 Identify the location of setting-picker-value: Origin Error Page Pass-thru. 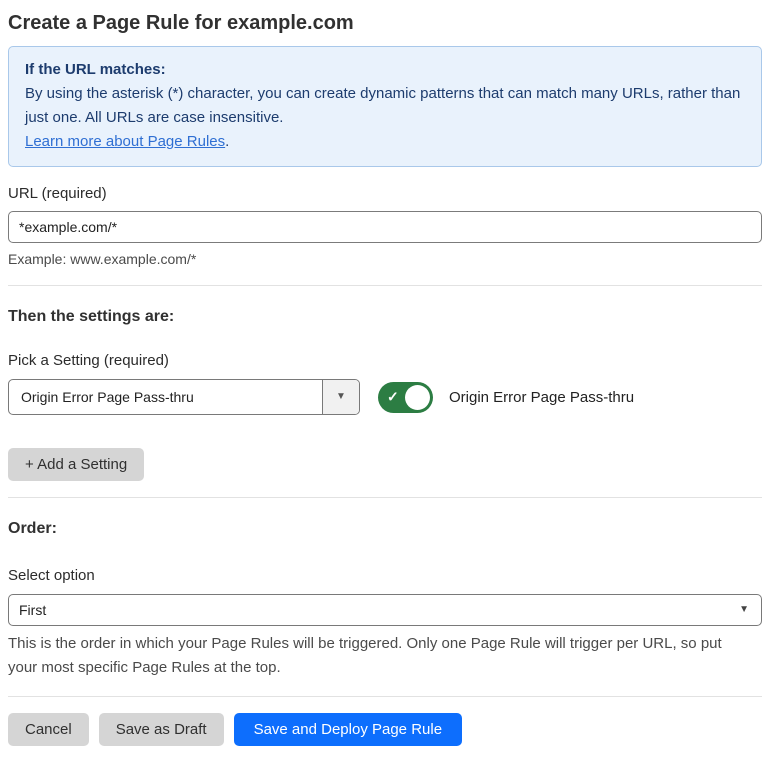
(107, 397).